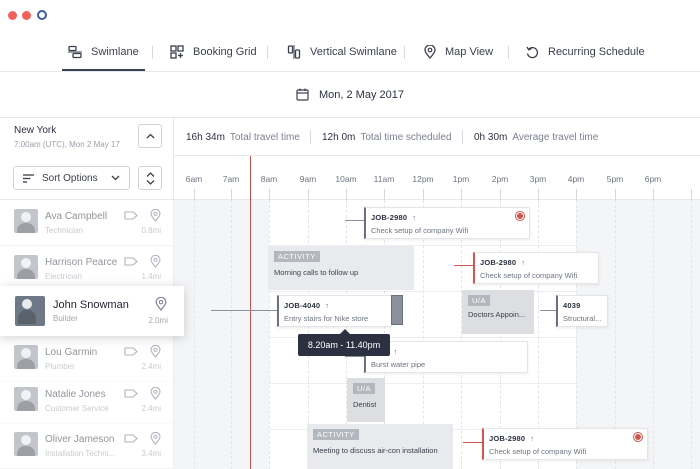  I want to click on tab-label: Recurring Schedule, so click(596, 52).